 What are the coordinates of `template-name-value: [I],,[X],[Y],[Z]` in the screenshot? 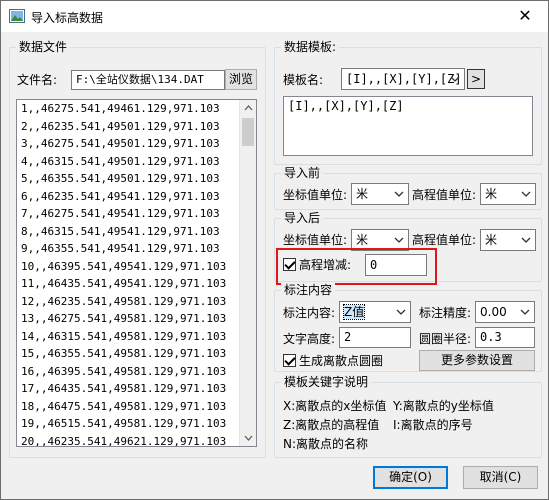 It's located at (404, 79).